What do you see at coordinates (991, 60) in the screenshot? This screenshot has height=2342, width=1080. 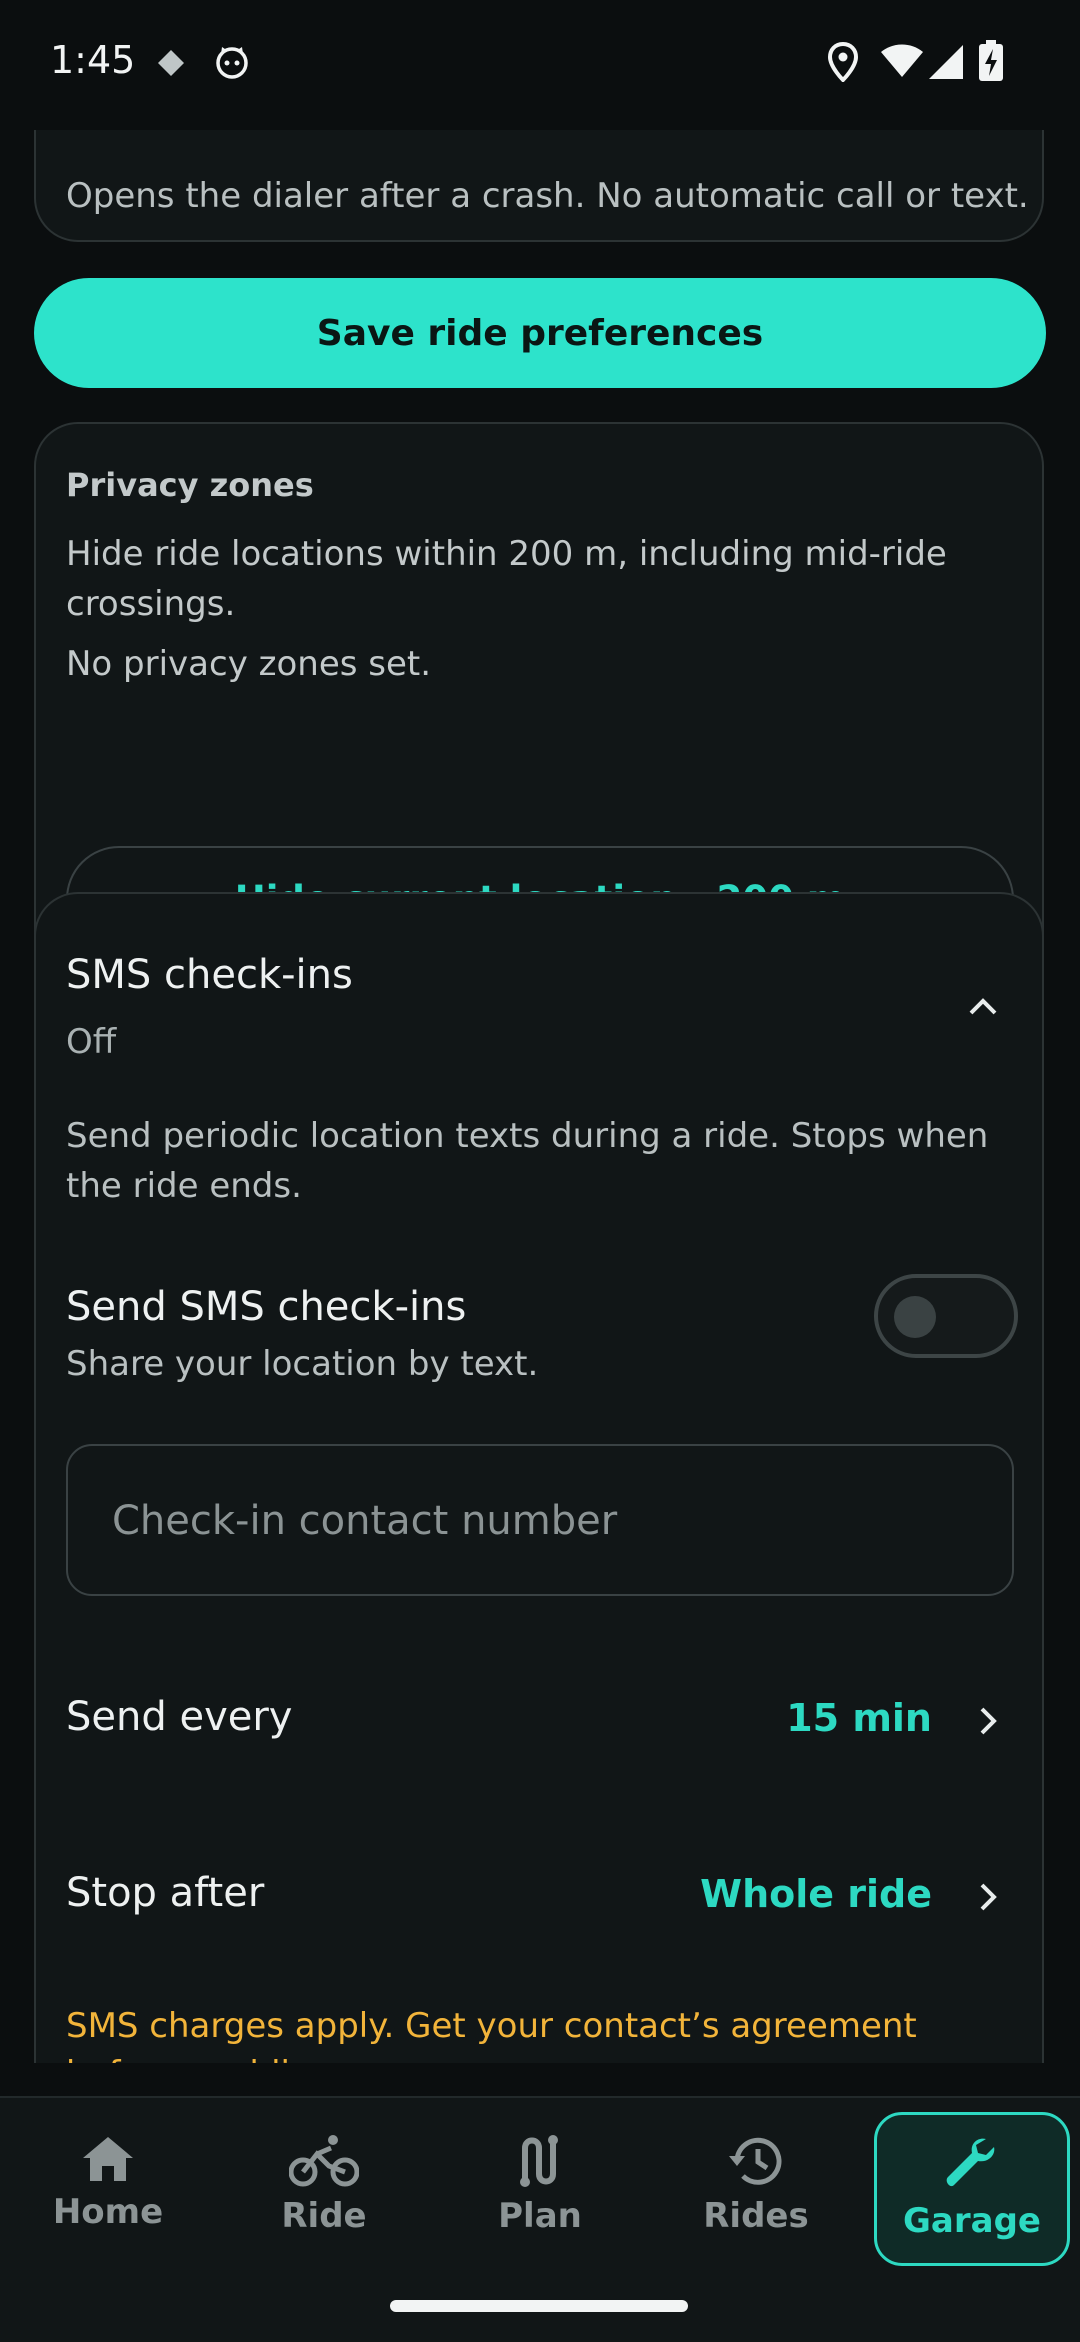 I see `battery-charging-icon` at bounding box center [991, 60].